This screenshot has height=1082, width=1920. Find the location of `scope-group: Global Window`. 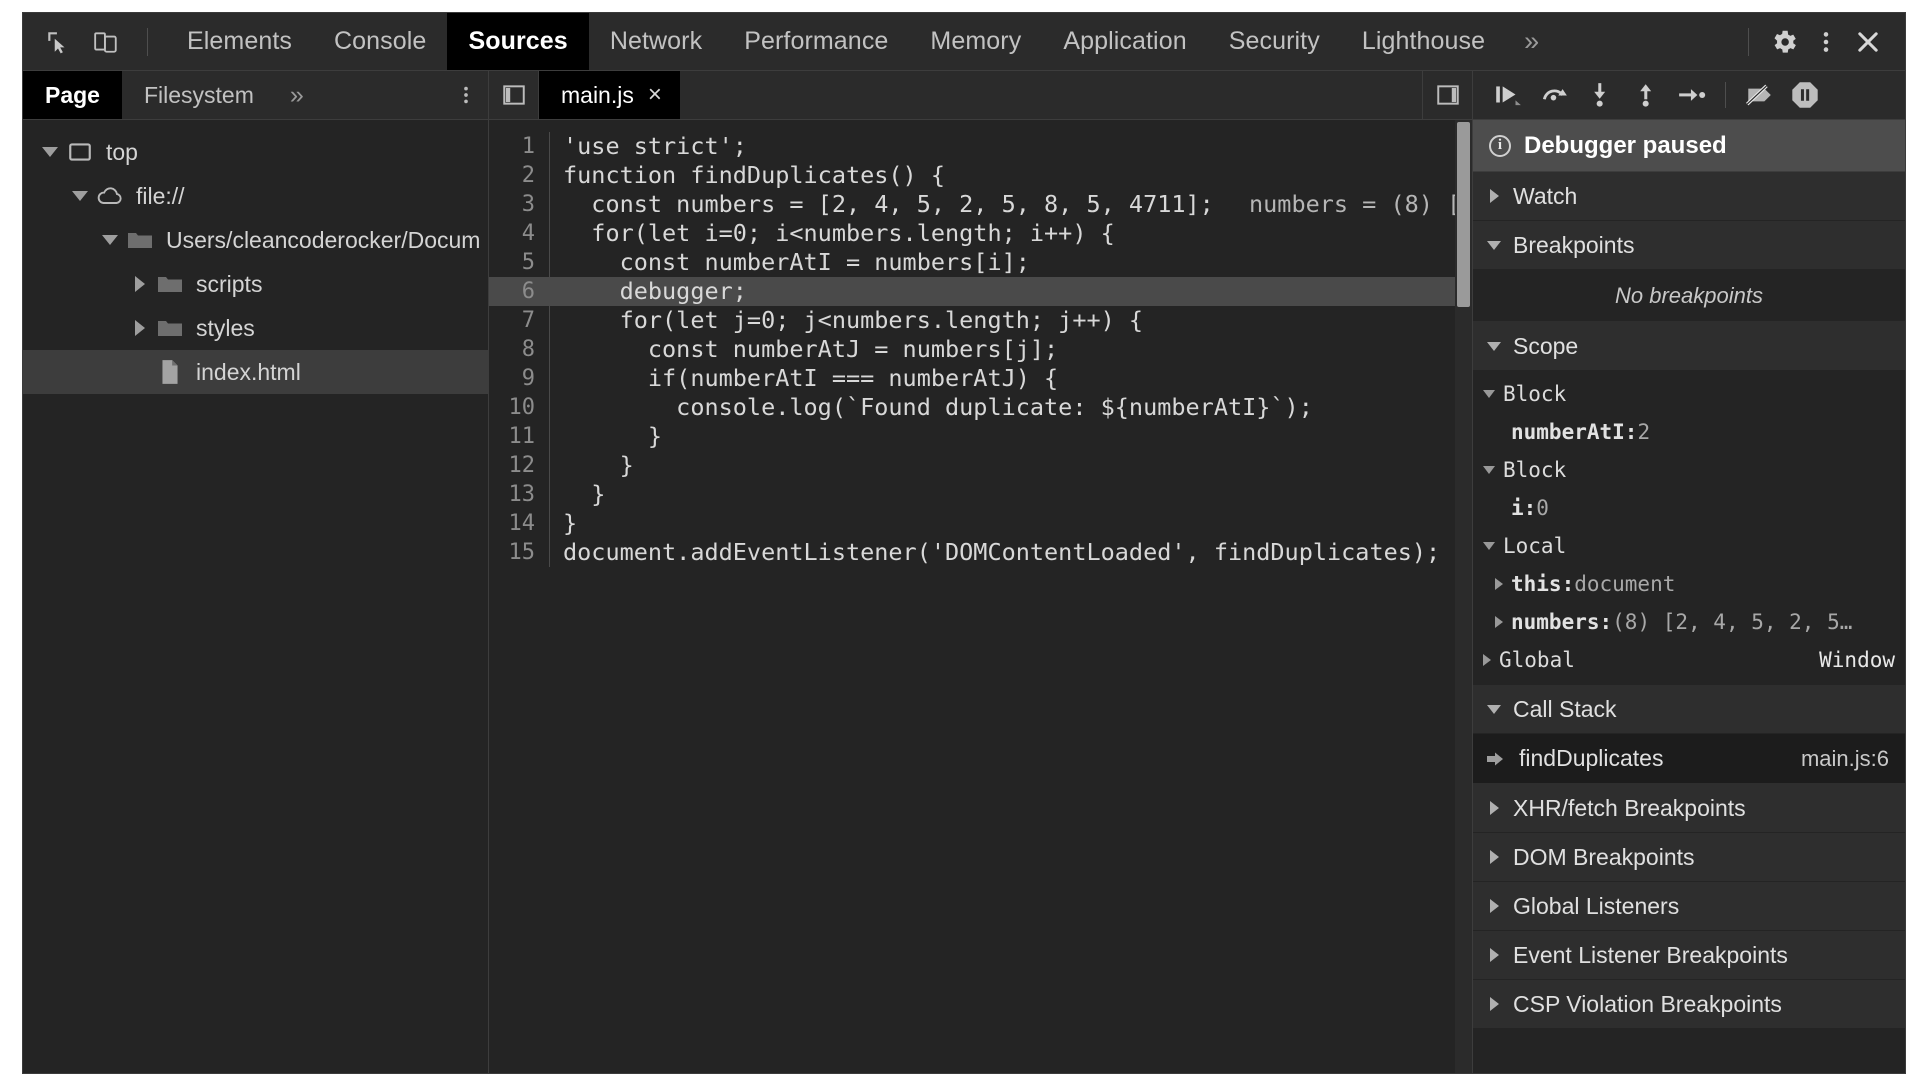

scope-group: Global Window is located at coordinates (1689, 660).